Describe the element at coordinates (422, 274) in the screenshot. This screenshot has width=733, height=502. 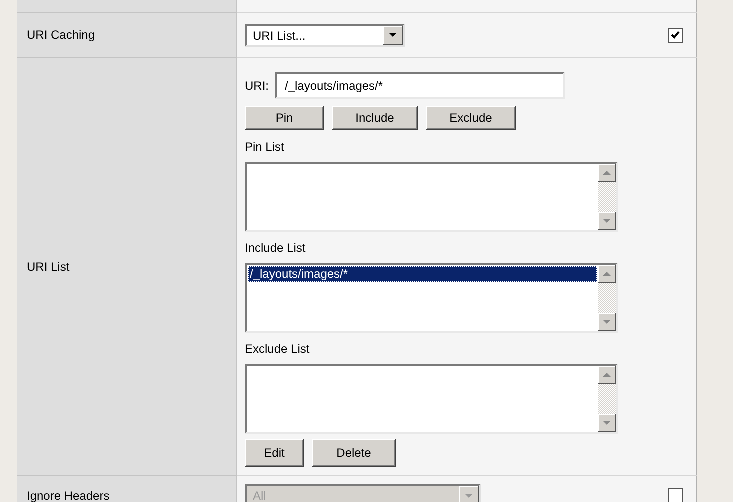
I see `list-item: /_layouts/images/*` at that location.